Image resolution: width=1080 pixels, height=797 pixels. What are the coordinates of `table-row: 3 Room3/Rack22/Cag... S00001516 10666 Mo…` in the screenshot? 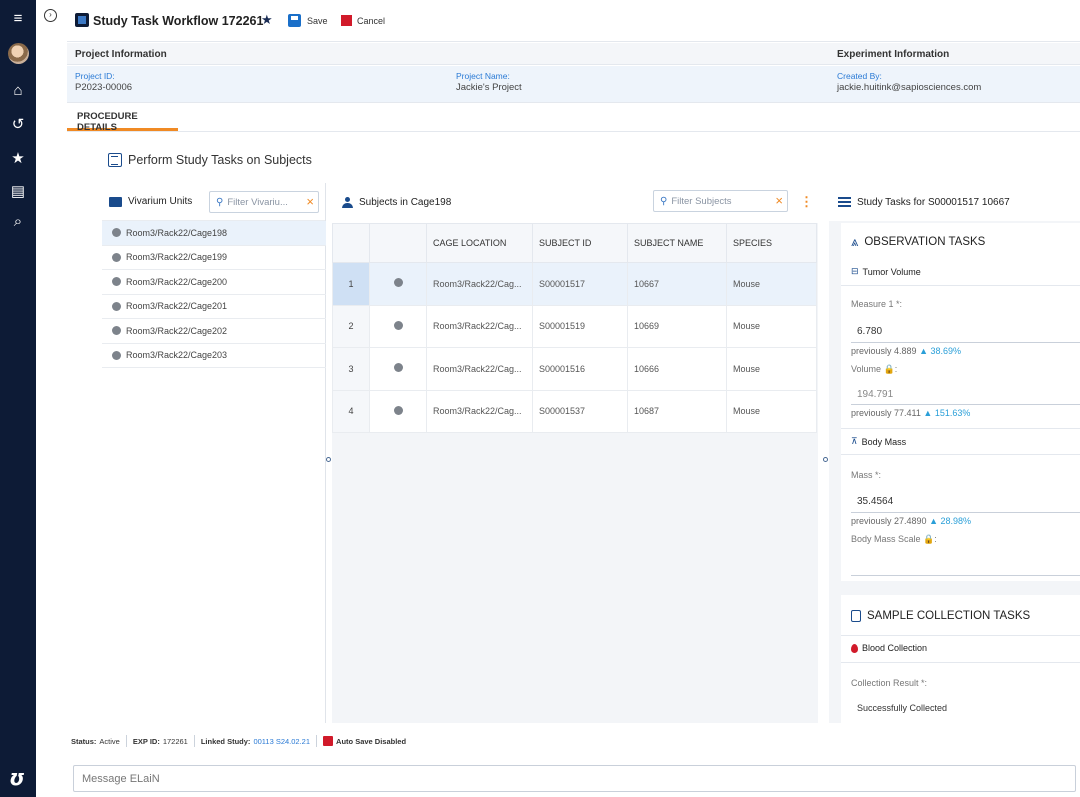 It's located at (574, 369).